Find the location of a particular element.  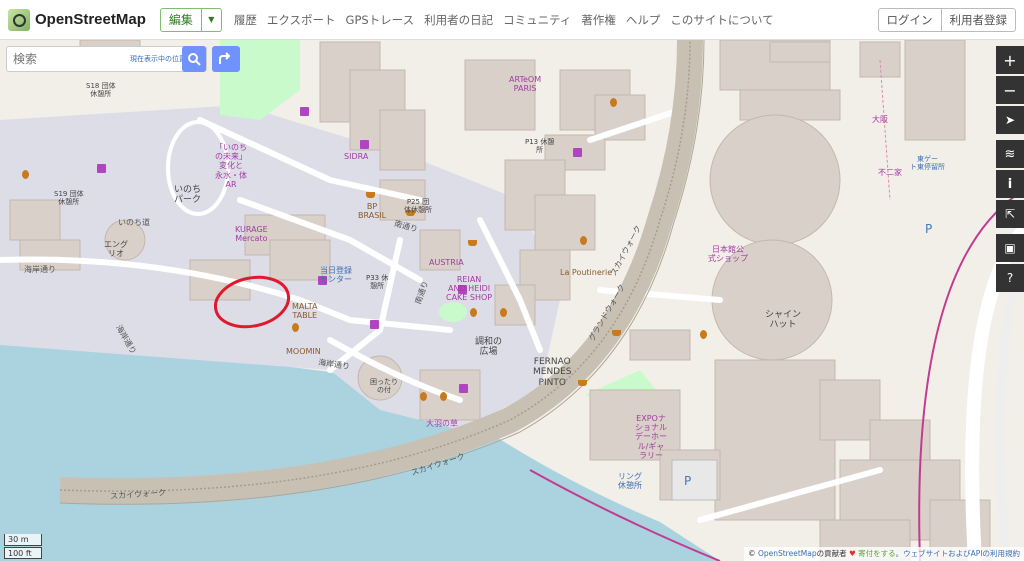

label-expo: EXPOナ ショナル デーホー ル/ギャ ラリー is located at coordinates (651, 437).